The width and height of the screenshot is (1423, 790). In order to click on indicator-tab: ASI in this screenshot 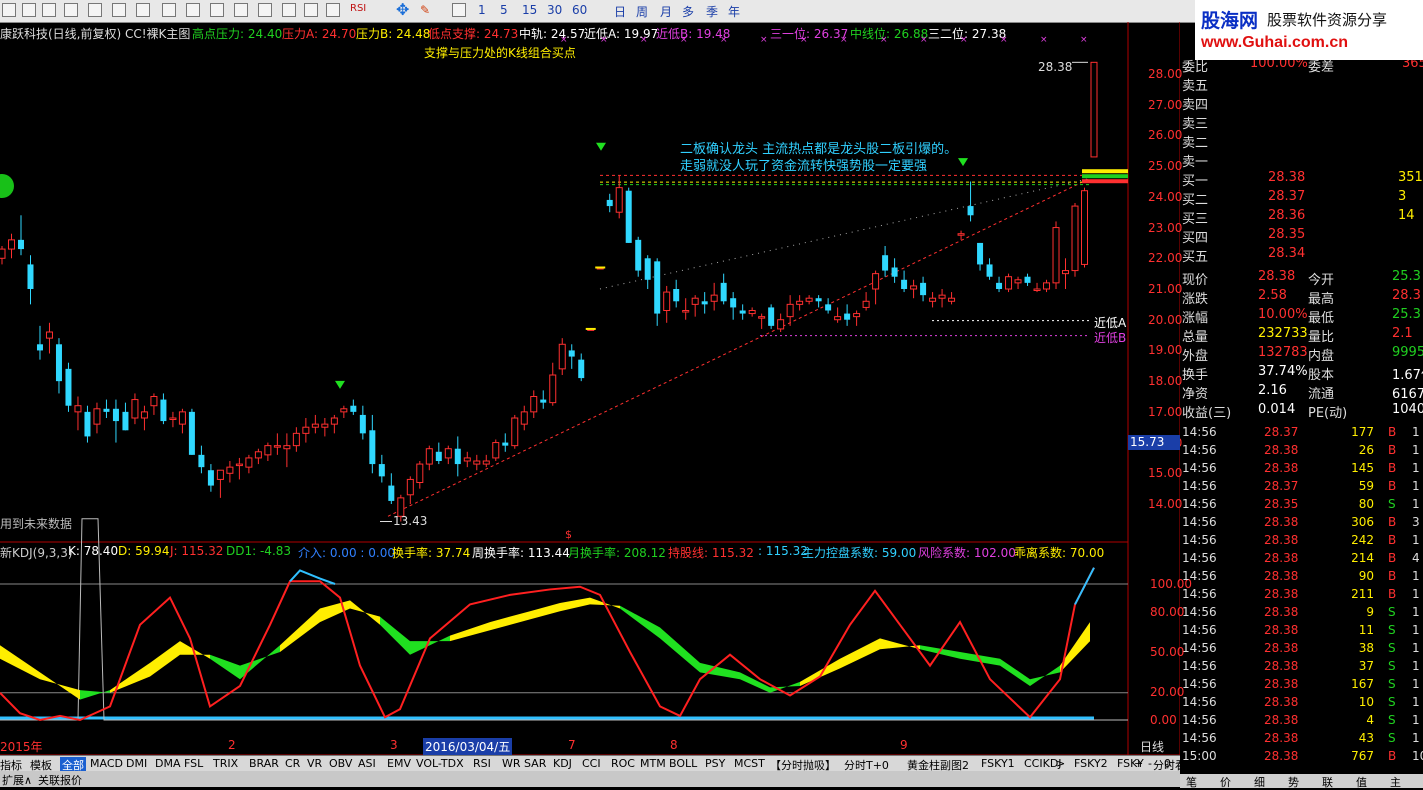, I will do `click(367, 763)`.